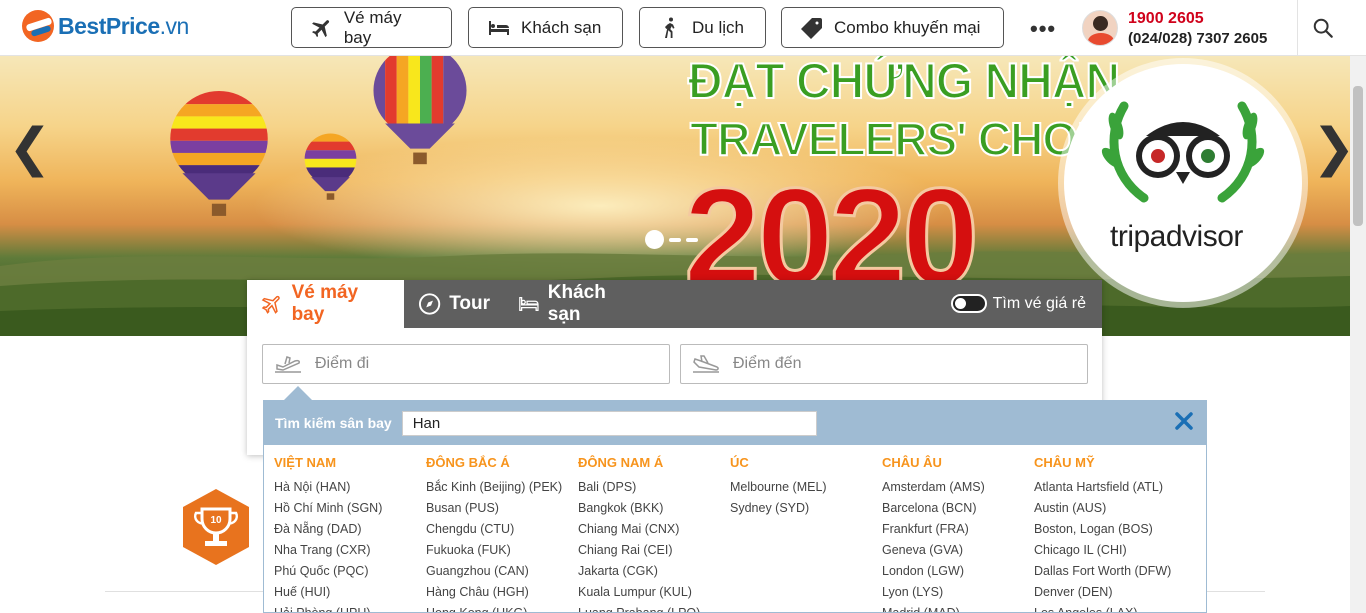  I want to click on top10-award-icon: 10, so click(216, 527).